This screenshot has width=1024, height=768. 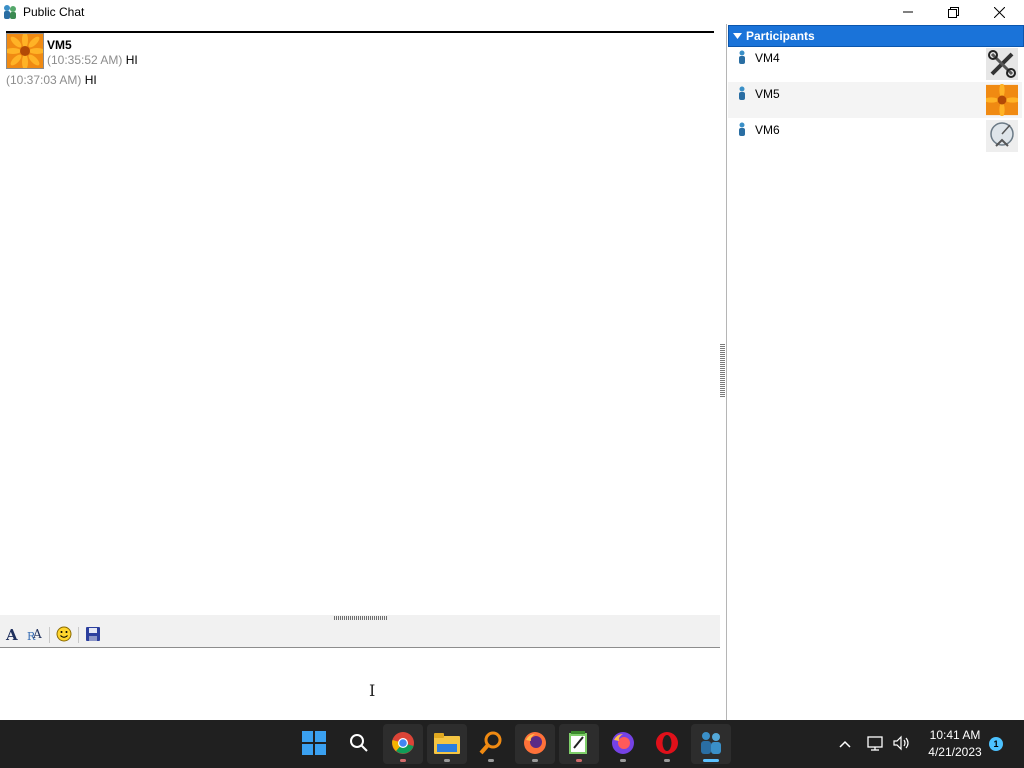 I want to click on message-line: (10:35:52 AM) HI, so click(x=92, y=60).